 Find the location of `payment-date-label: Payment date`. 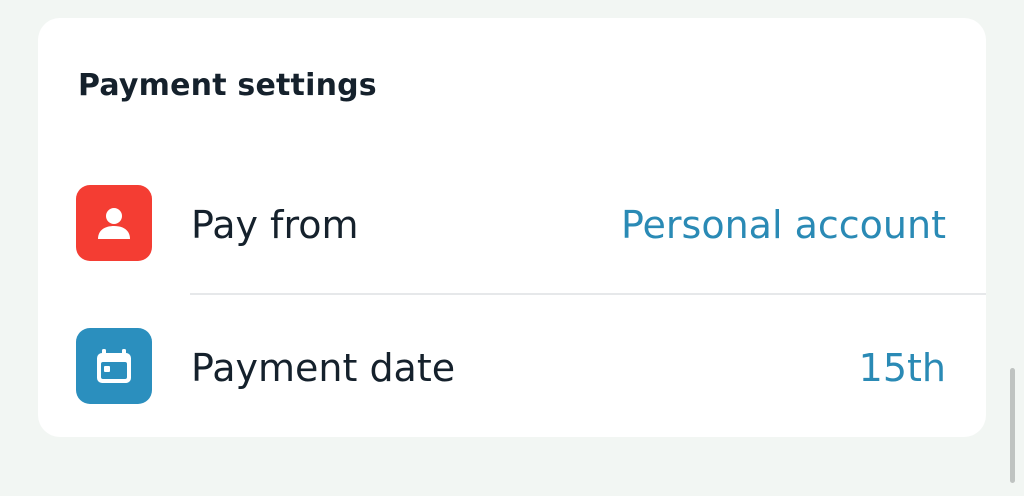

payment-date-label: Payment date is located at coordinates (323, 368).